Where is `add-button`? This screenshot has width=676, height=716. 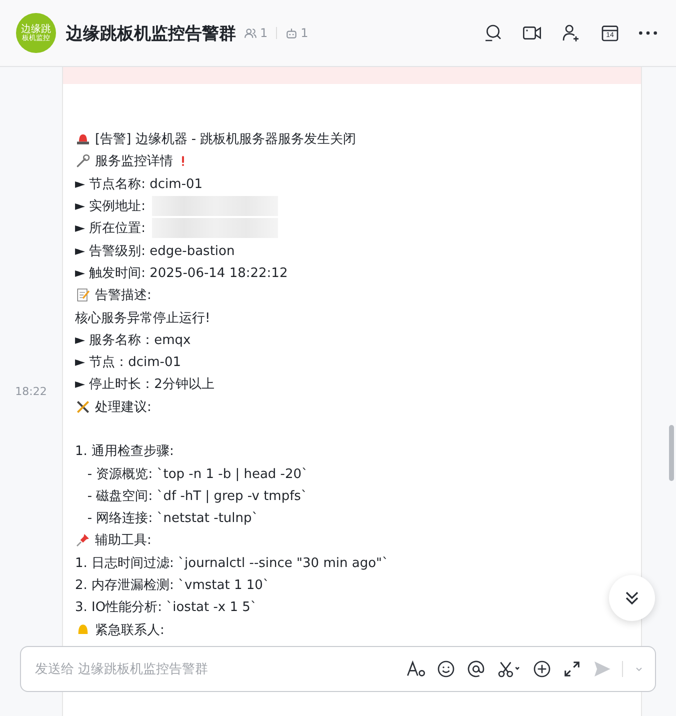
add-button is located at coordinates (542, 669).